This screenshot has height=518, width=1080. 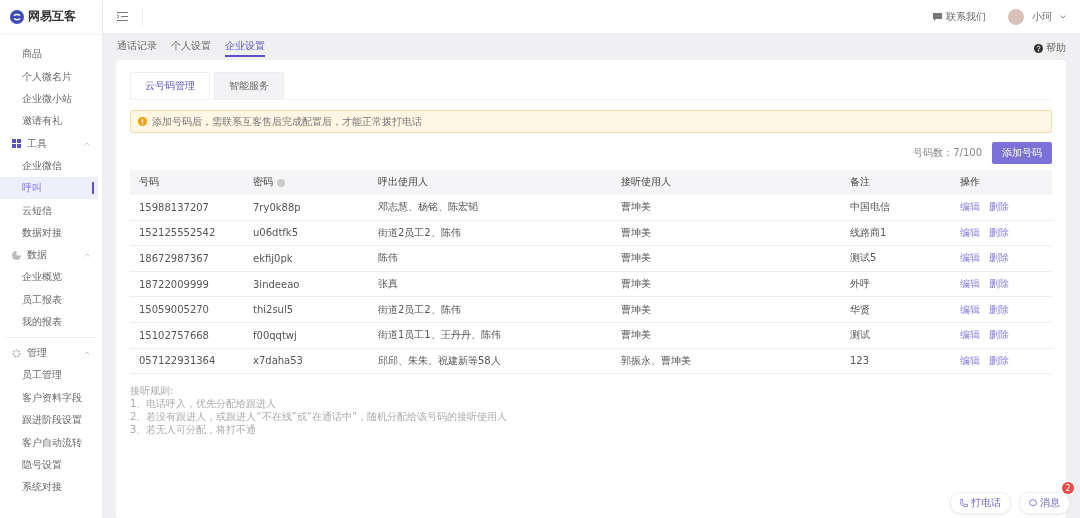 What do you see at coordinates (273, 258) in the screenshot?
I see `table-cell-text: ekfij0pk` at bounding box center [273, 258].